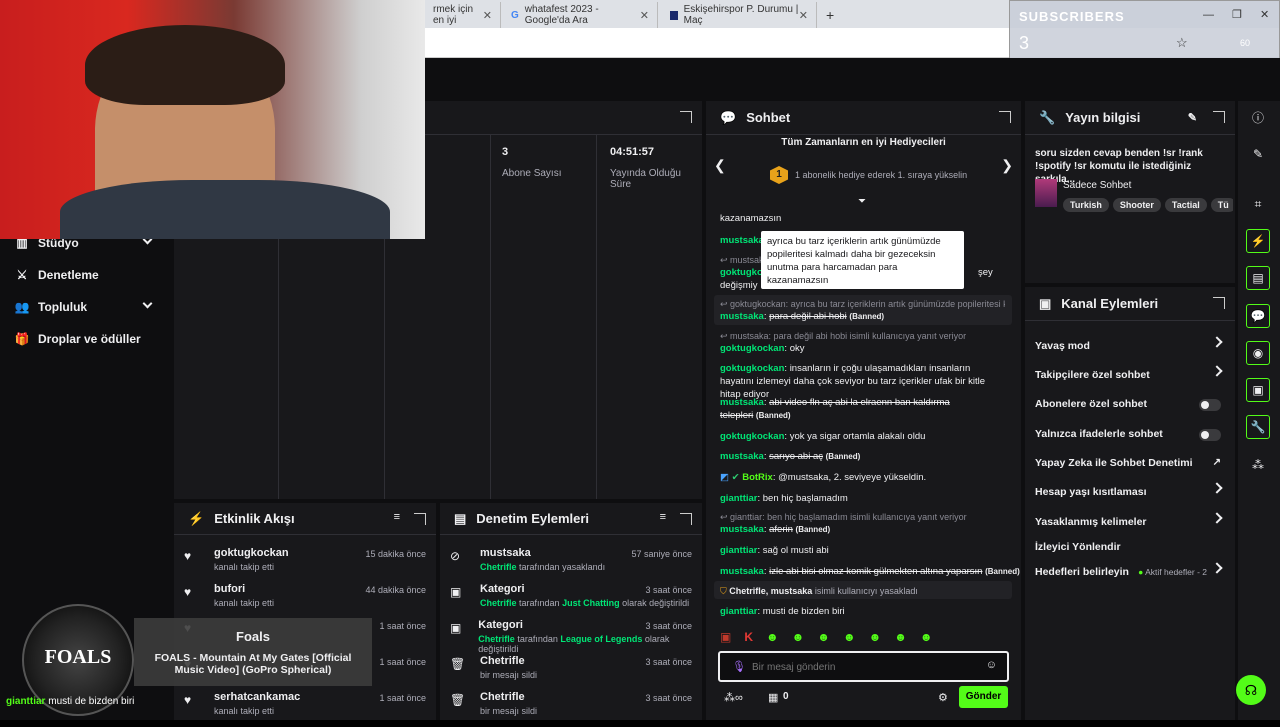  I want to click on message-text: para değil abi hobi, so click(808, 316).